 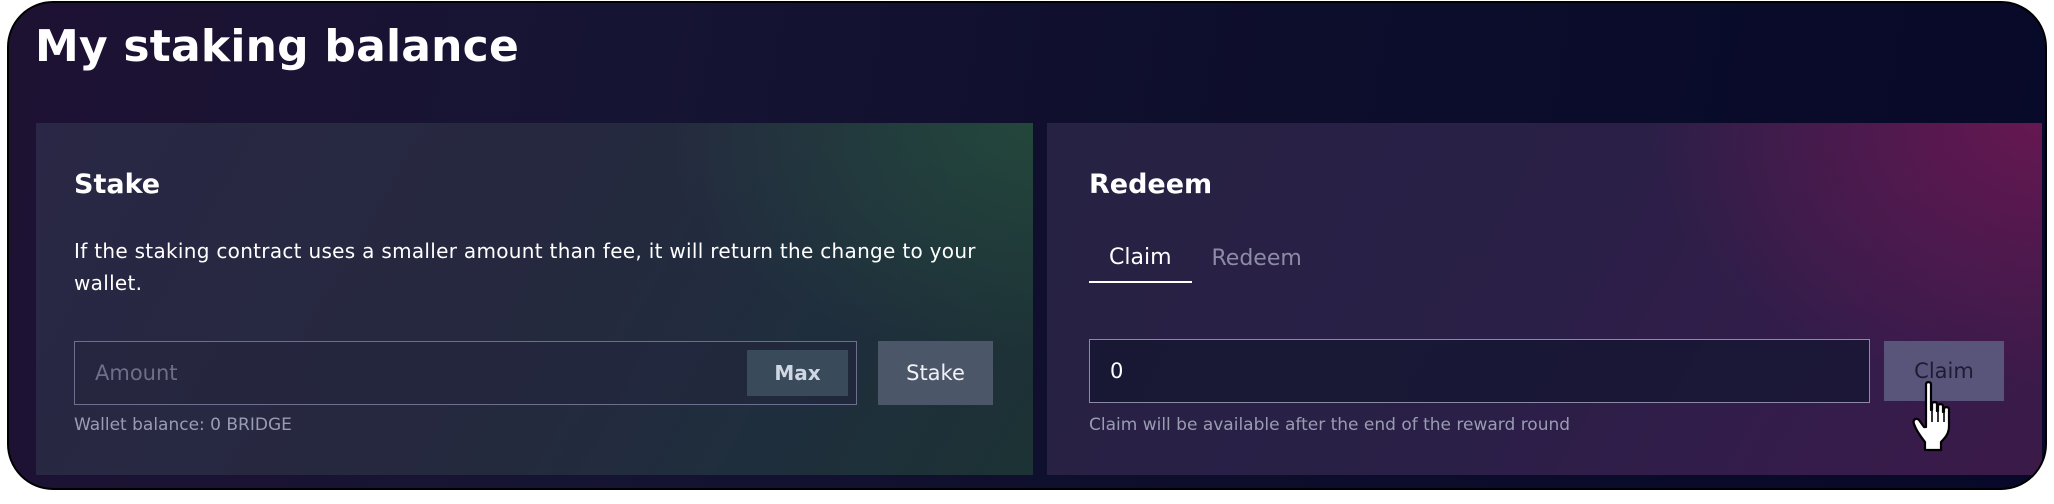 I want to click on wallet-balance-text: Wallet balance: 0 BRIDGE, so click(x=183, y=425).